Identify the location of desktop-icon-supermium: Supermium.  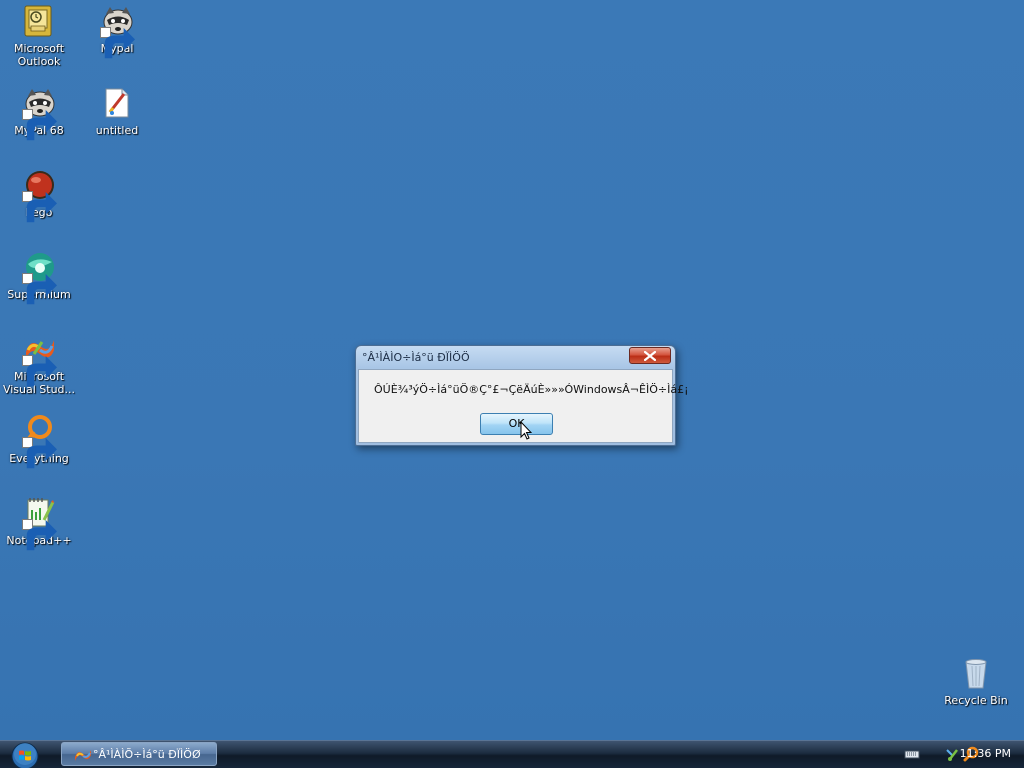
(39, 277).